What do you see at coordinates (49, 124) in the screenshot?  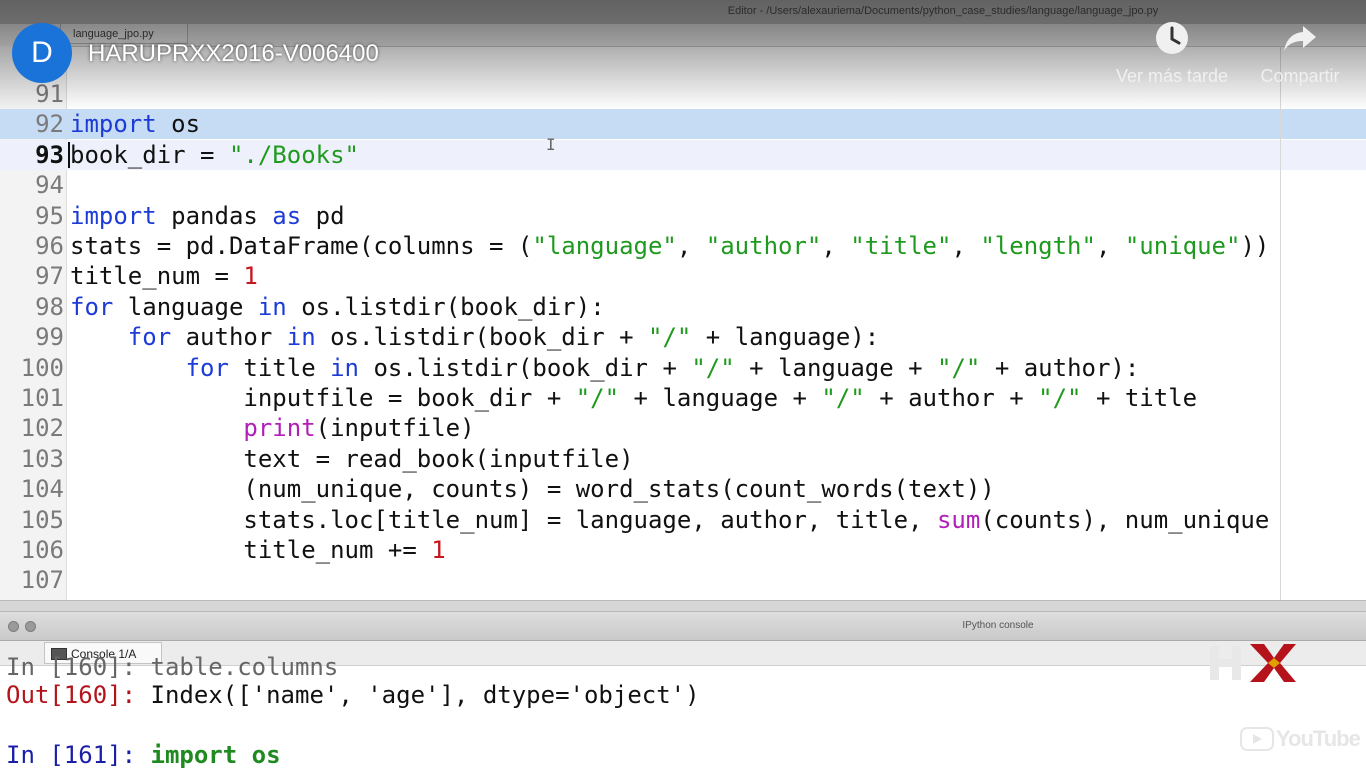 I see `line-number: 92` at bounding box center [49, 124].